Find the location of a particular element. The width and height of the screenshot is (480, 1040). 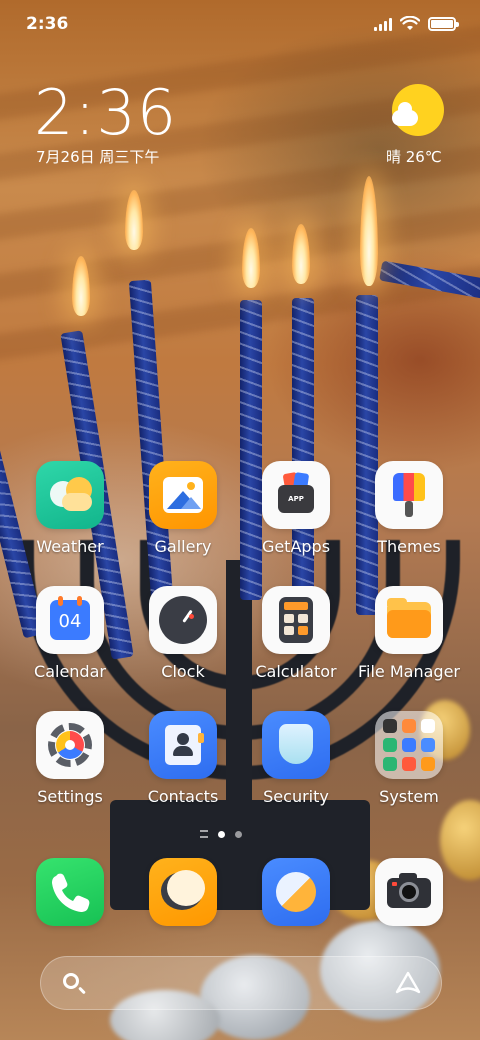

settings-icon is located at coordinates (70, 745).